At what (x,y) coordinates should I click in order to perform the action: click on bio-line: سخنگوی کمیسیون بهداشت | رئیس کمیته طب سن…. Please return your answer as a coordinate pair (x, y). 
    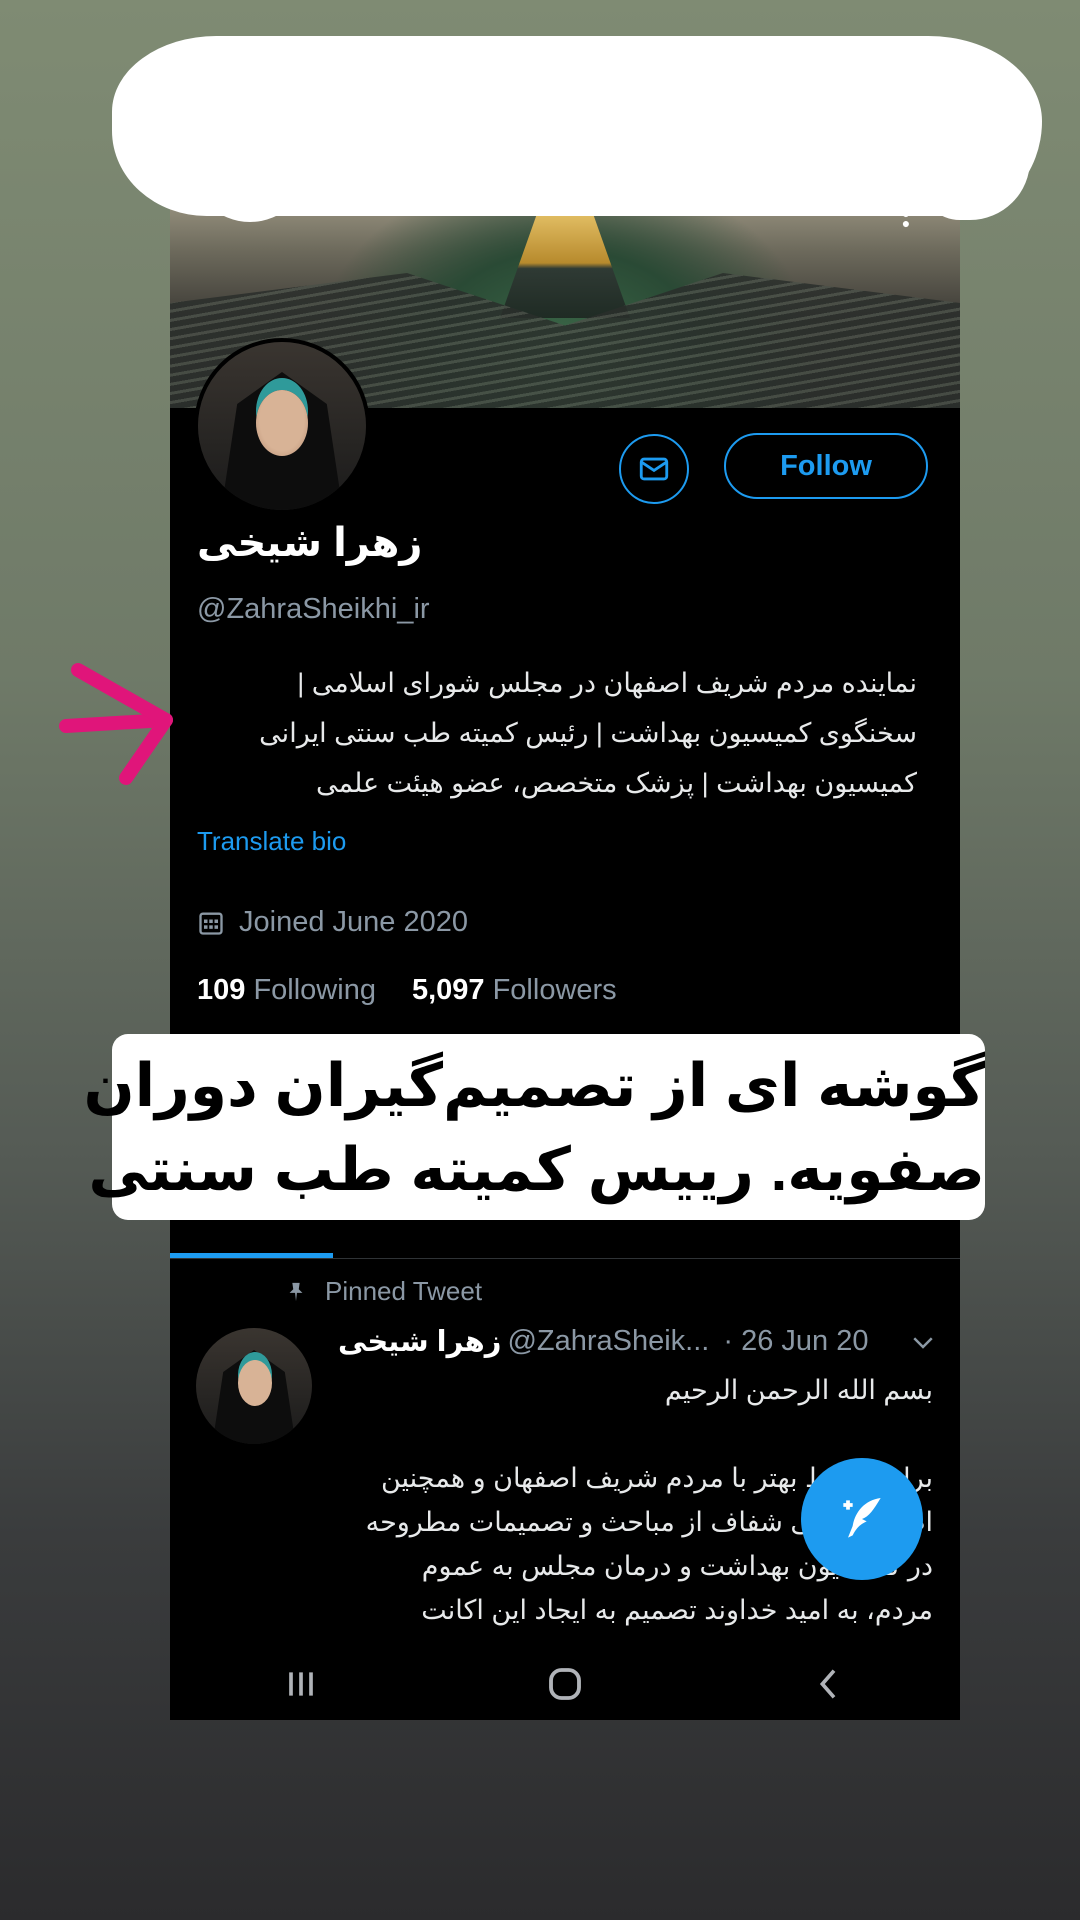
    Looking at the image, I should click on (588, 733).